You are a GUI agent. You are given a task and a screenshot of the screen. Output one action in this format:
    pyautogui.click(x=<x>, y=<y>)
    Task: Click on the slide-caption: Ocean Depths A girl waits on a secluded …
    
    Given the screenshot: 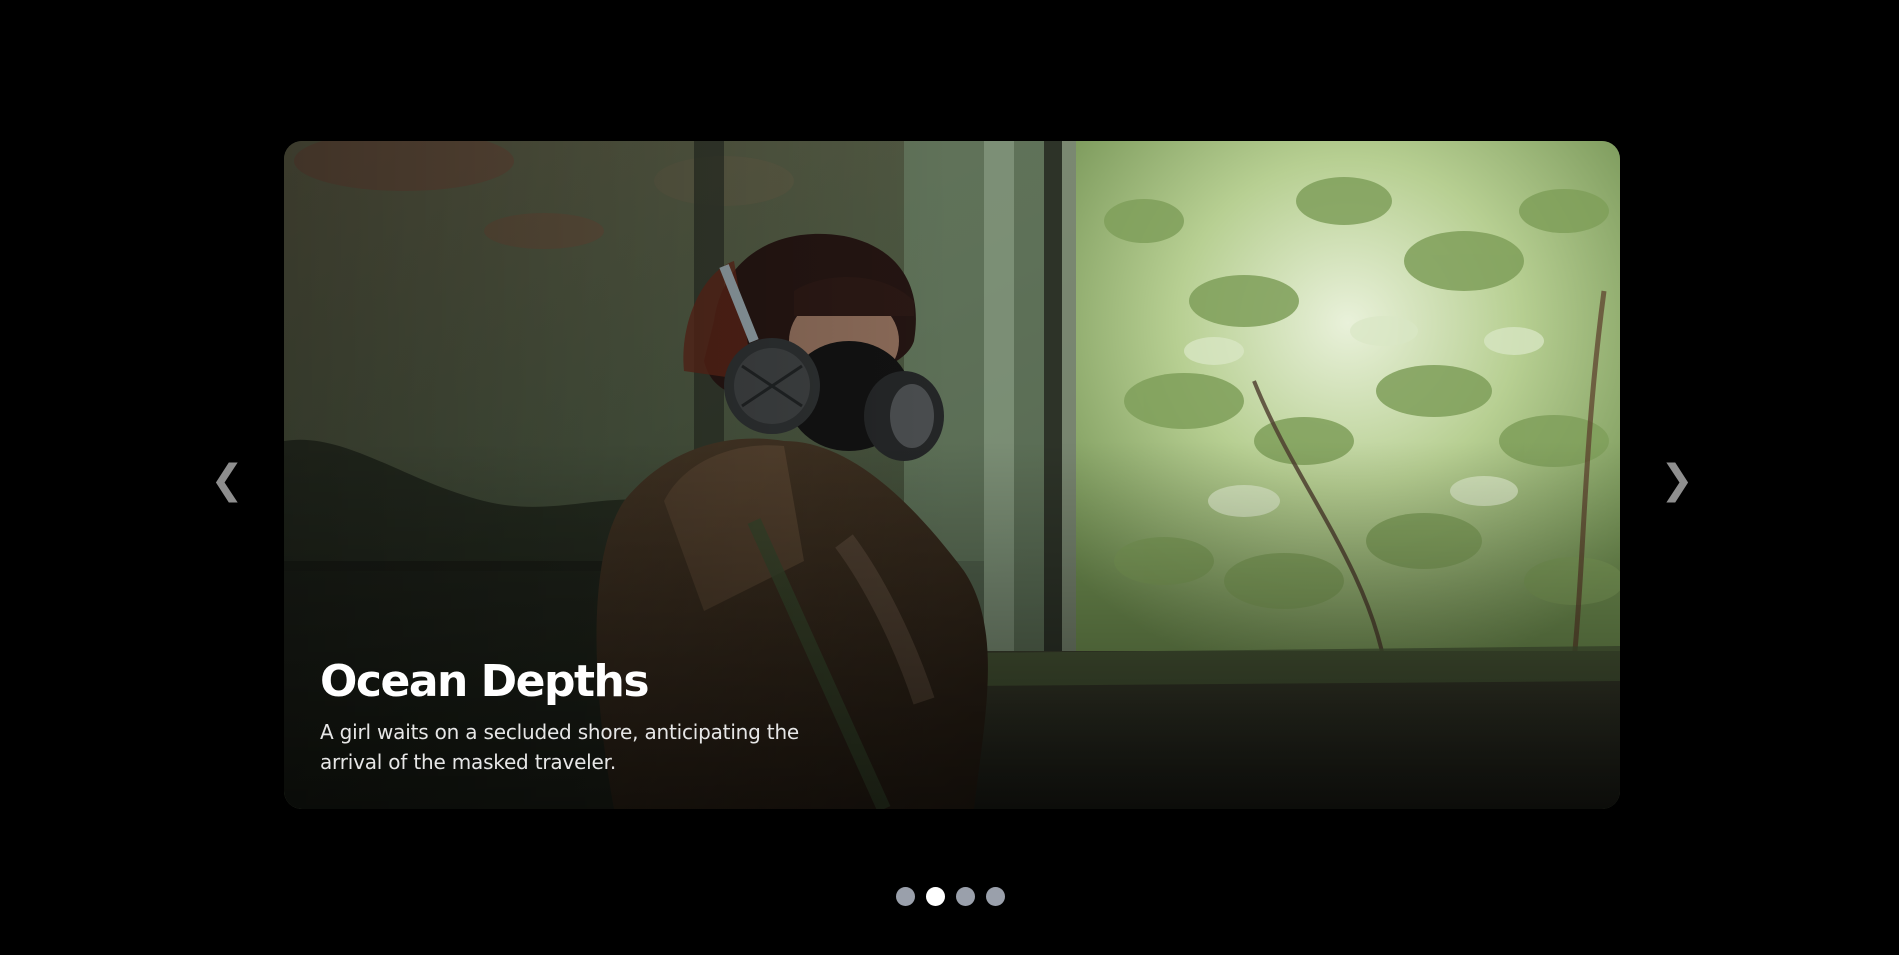 What is the action you would take?
    pyautogui.click(x=580, y=714)
    